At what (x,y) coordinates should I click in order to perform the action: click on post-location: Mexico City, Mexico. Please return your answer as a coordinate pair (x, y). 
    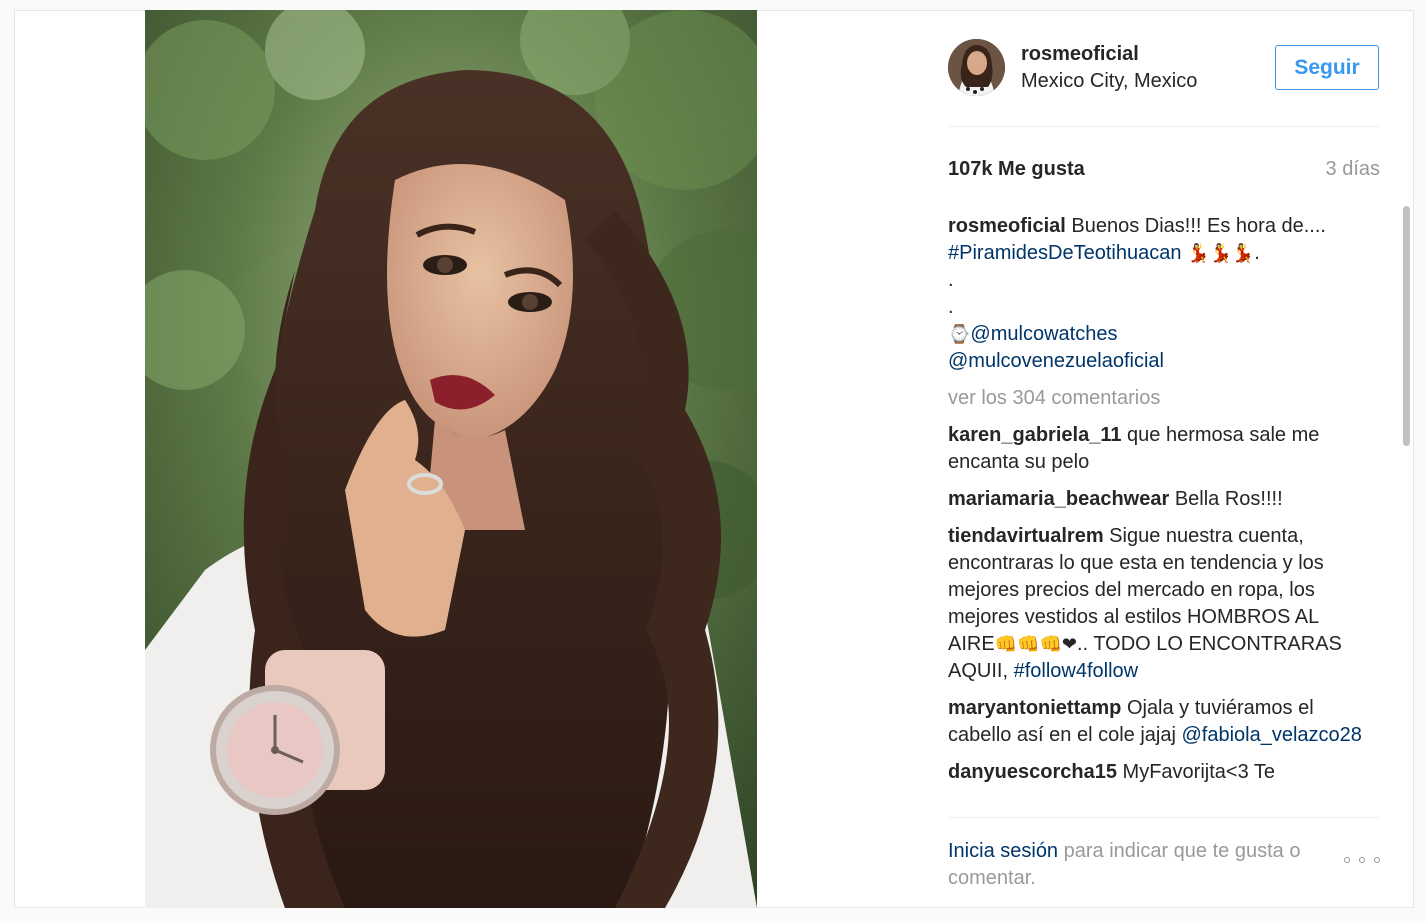
    Looking at the image, I should click on (1109, 81).